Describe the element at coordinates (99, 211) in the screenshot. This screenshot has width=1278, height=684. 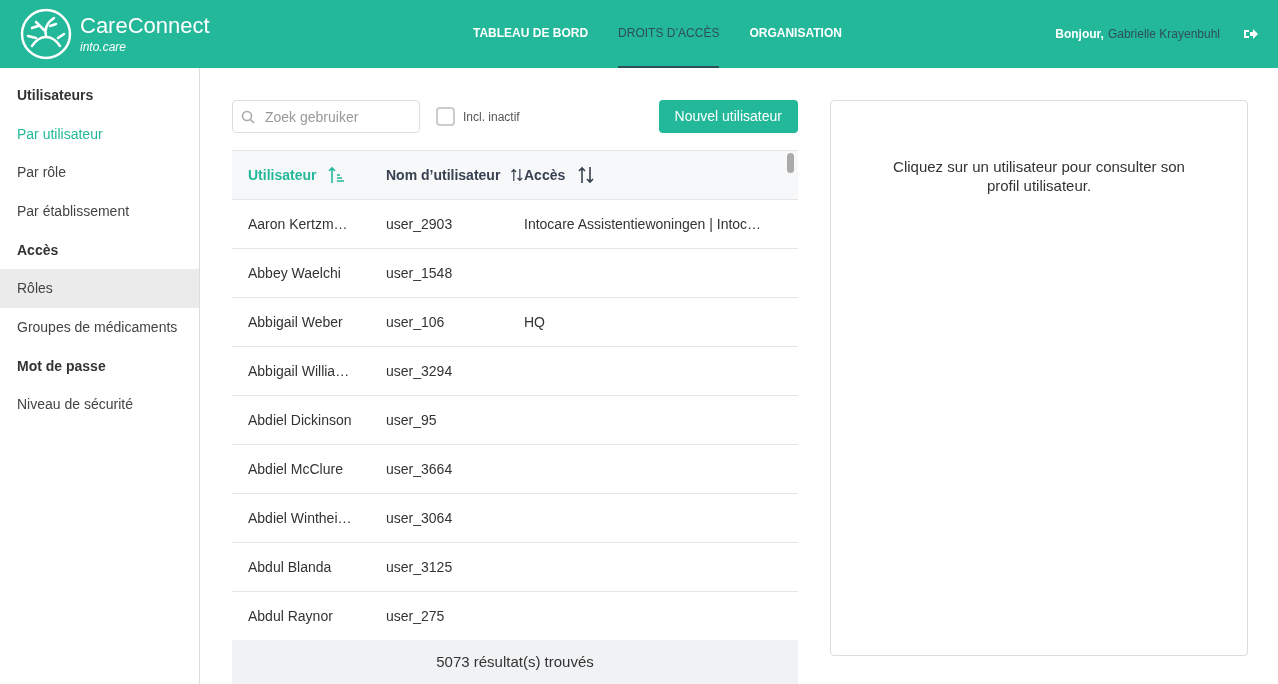
I see `sidebar-item: Par établissement` at that location.